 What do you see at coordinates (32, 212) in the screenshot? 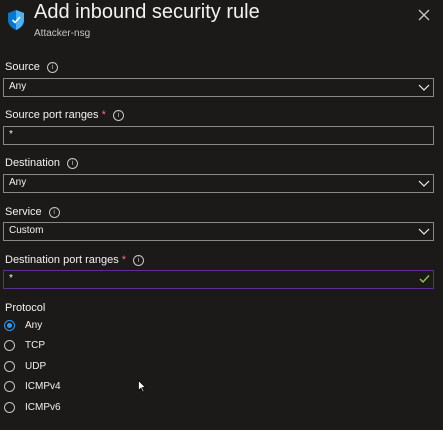
I see `service-label: Service i` at bounding box center [32, 212].